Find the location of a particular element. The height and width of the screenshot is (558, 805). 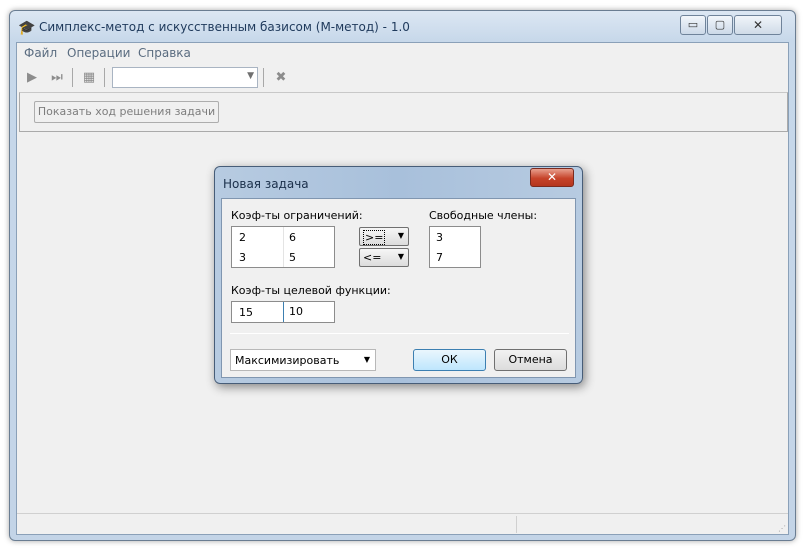

constraints-grid: 2 6 3 5 is located at coordinates (283, 247).